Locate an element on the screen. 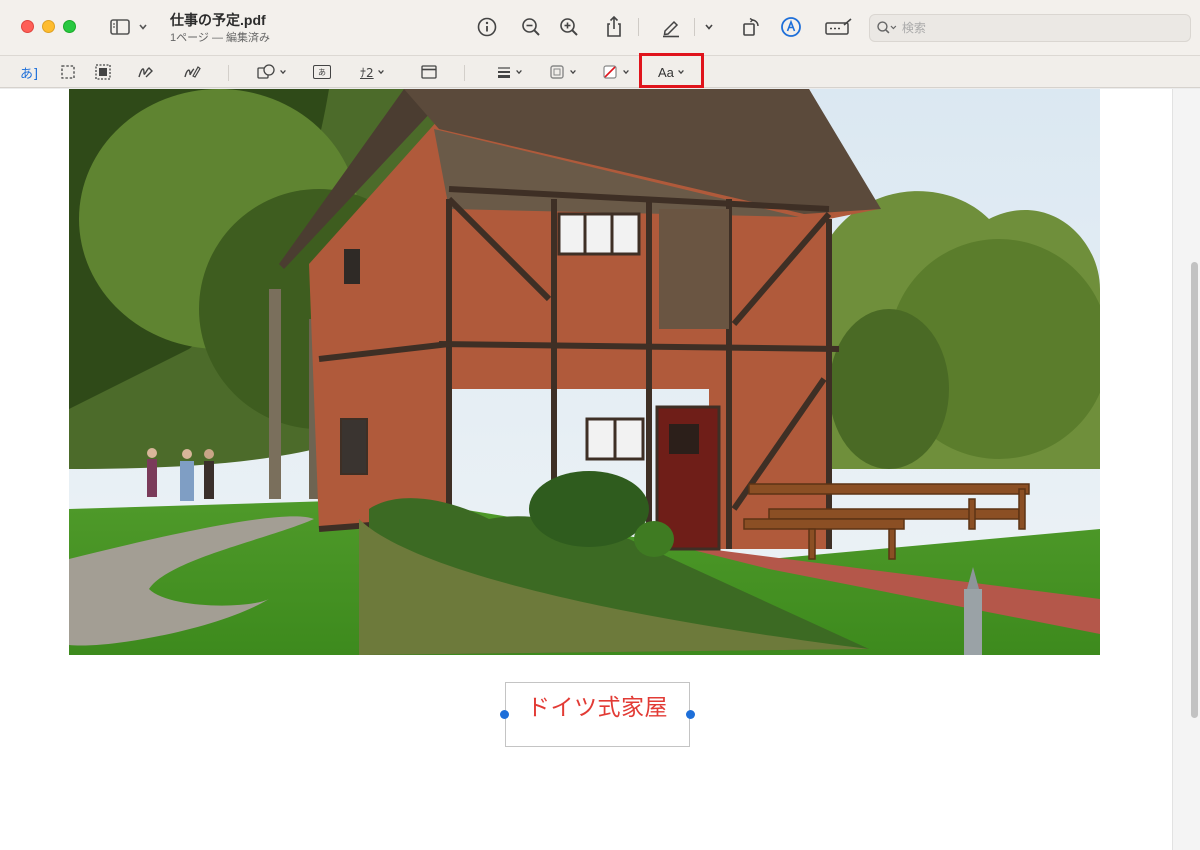 This screenshot has height=850, width=1200. close-window-button is located at coordinates (27, 26).